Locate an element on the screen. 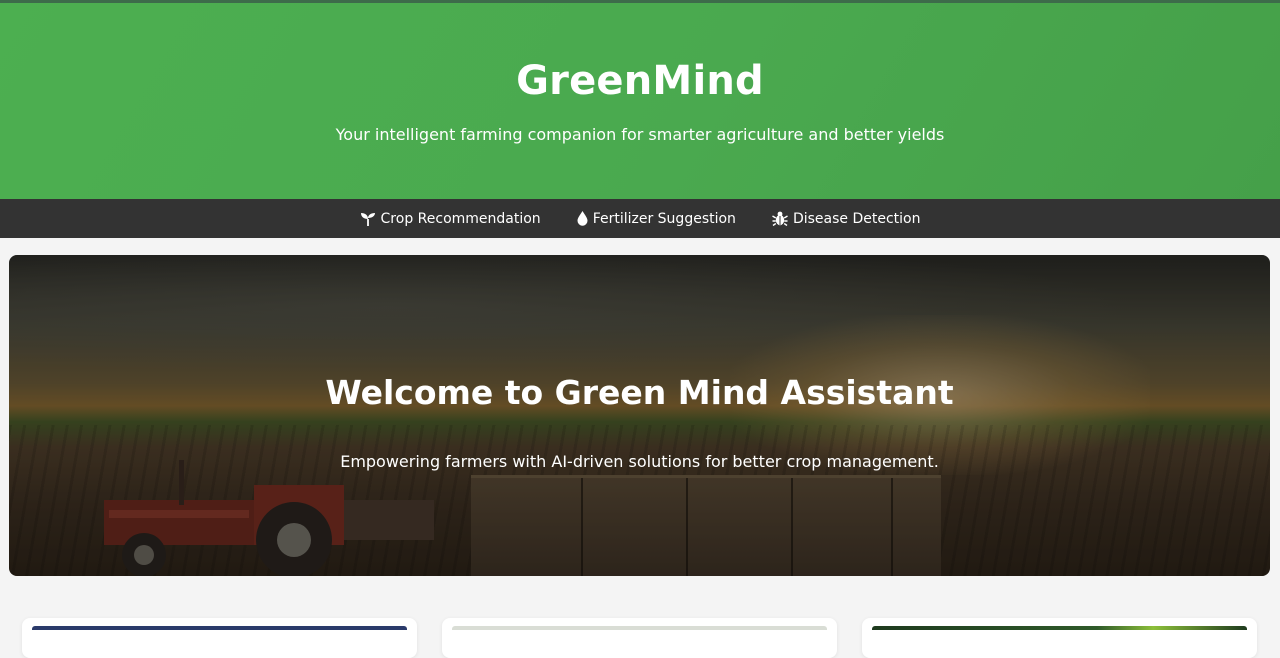  nav-item-label: Fertilizer Suggestion is located at coordinates (664, 218).